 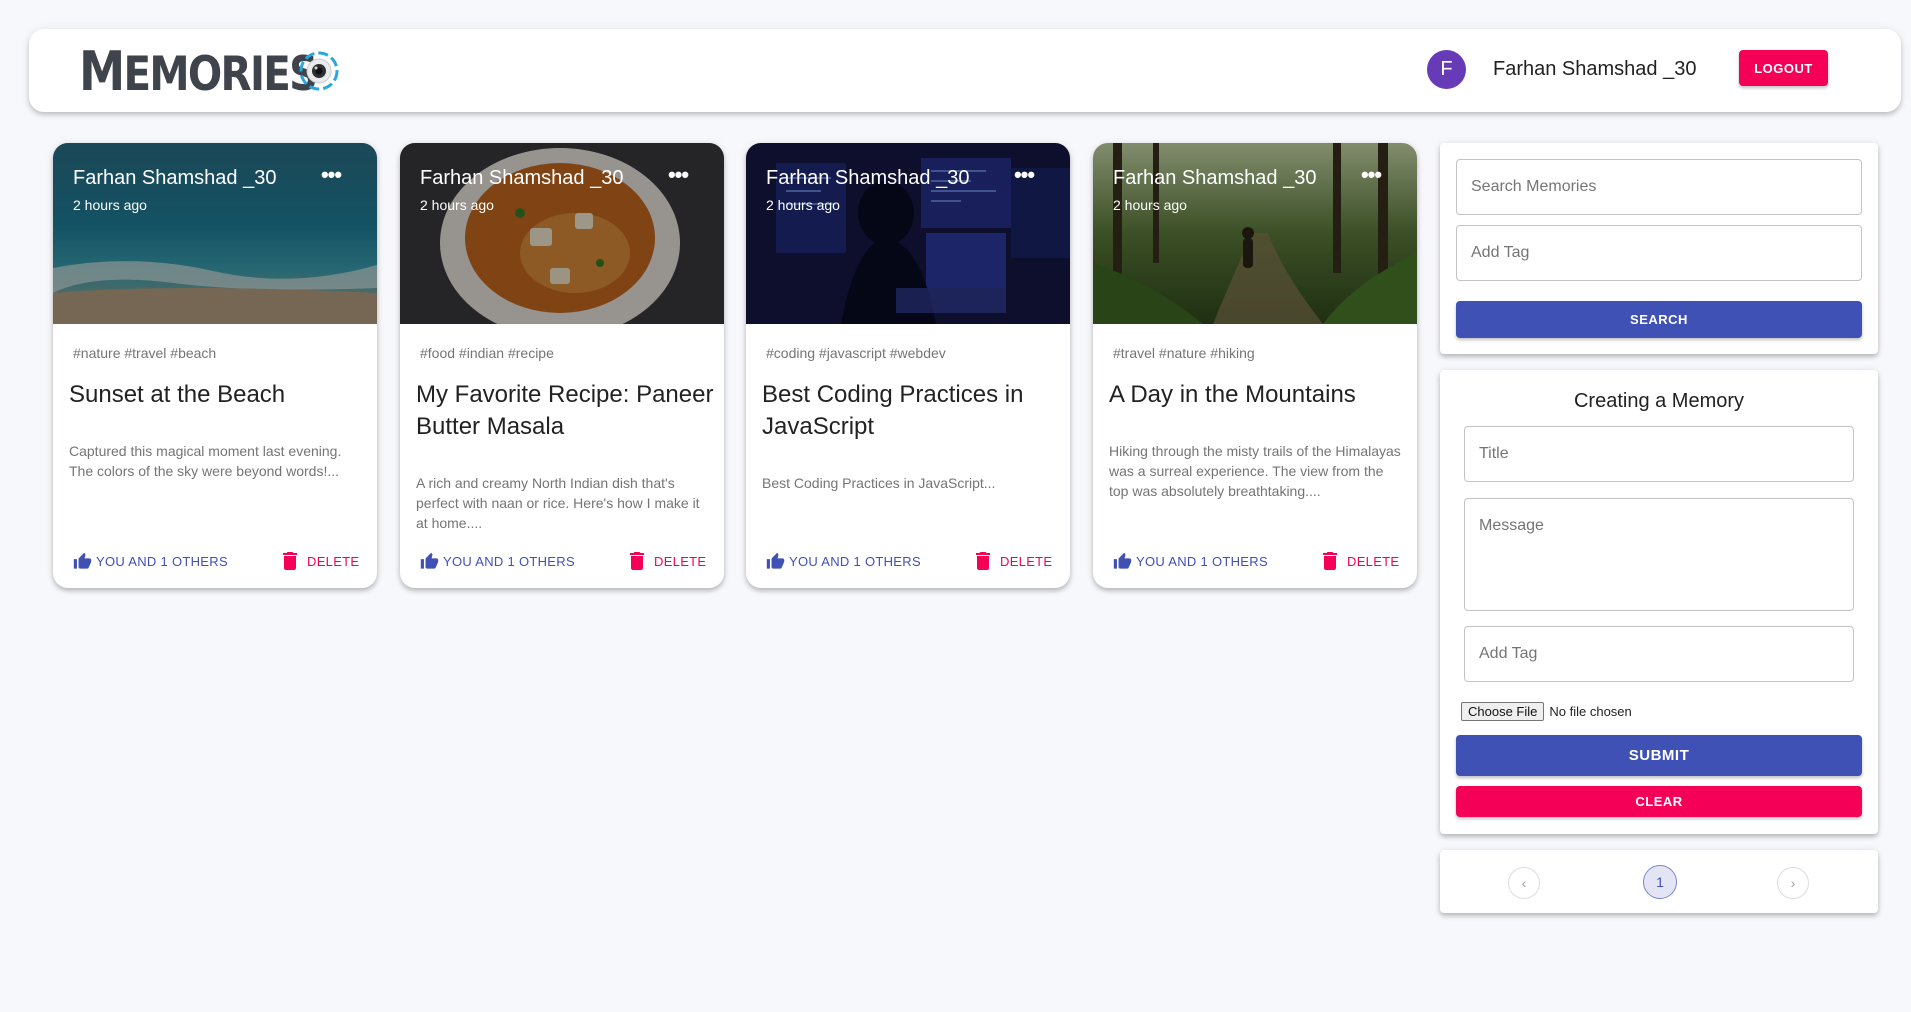 I want to click on page-button-current: 1, so click(x=1660, y=882).